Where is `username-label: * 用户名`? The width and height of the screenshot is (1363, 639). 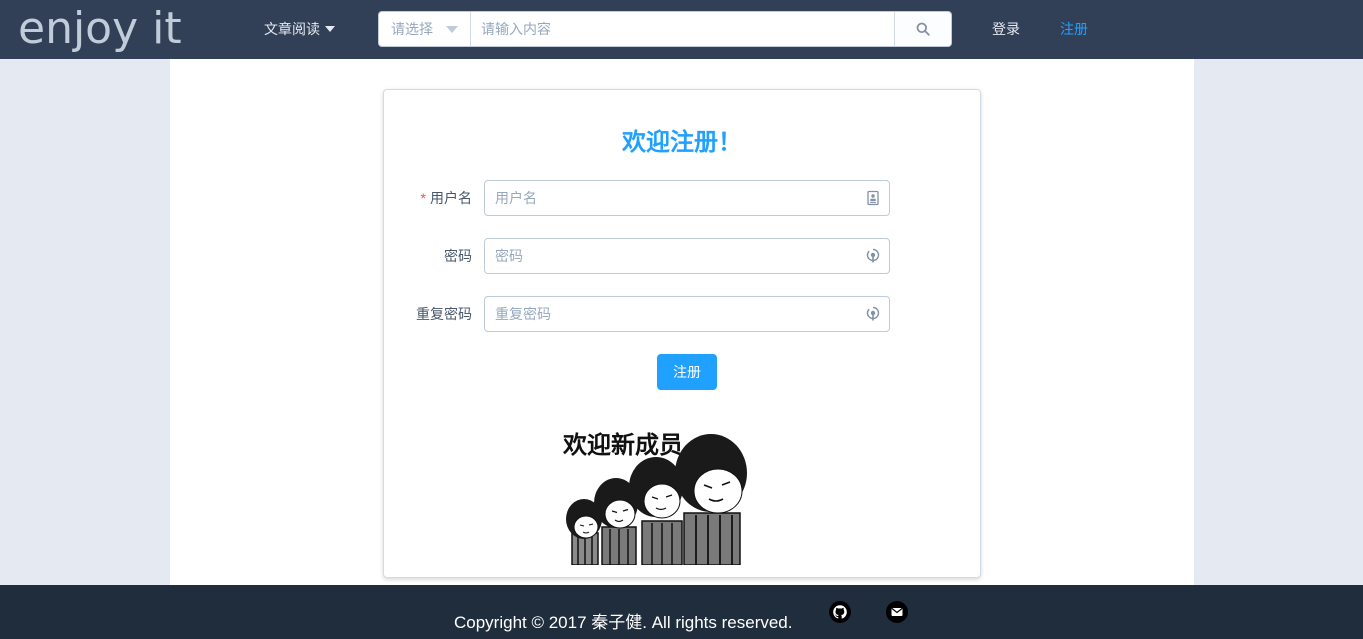 username-label: * 用户名 is located at coordinates (446, 198).